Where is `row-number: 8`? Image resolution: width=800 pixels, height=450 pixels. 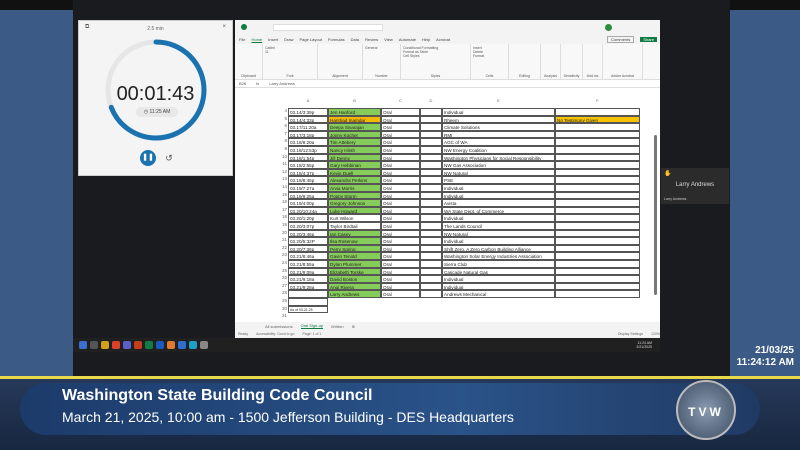
row-number: 8 is located at coordinates (282, 140).